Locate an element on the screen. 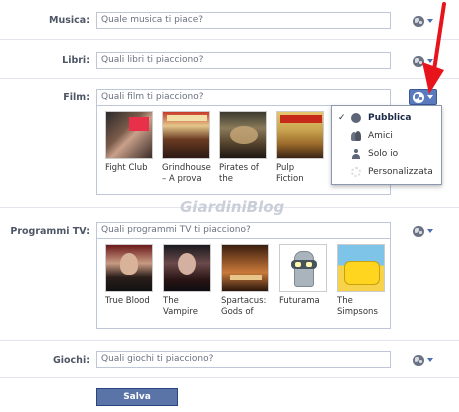 This screenshot has height=412, width=459. poster-title: True Blood is located at coordinates (127, 301).